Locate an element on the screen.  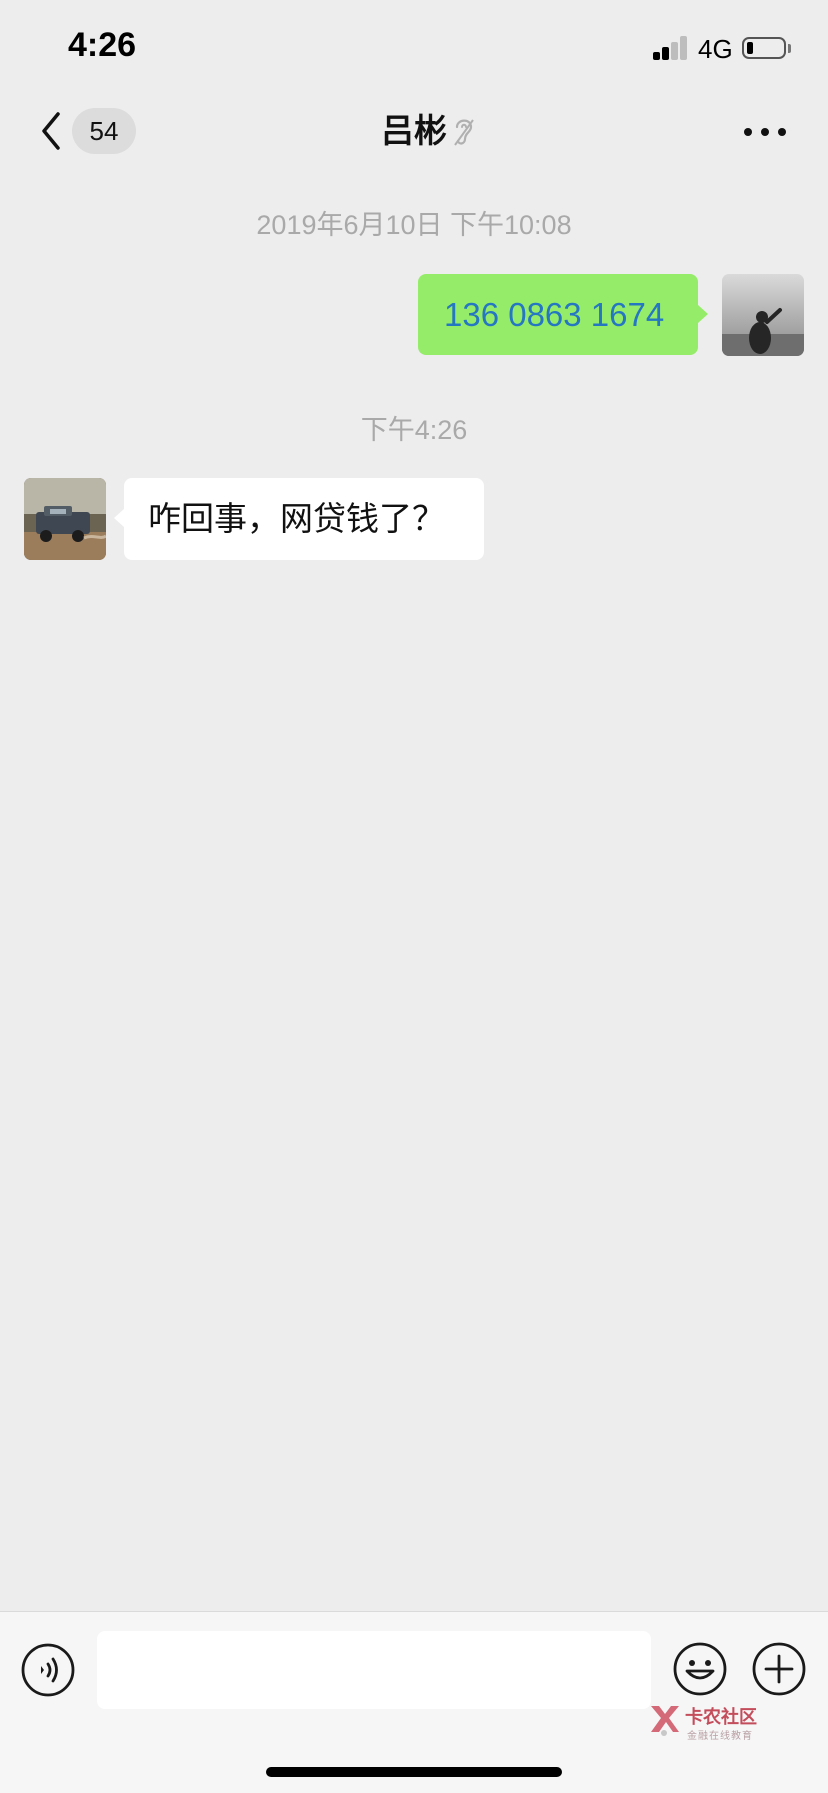
emoji-button is located at coordinates (700, 1671).